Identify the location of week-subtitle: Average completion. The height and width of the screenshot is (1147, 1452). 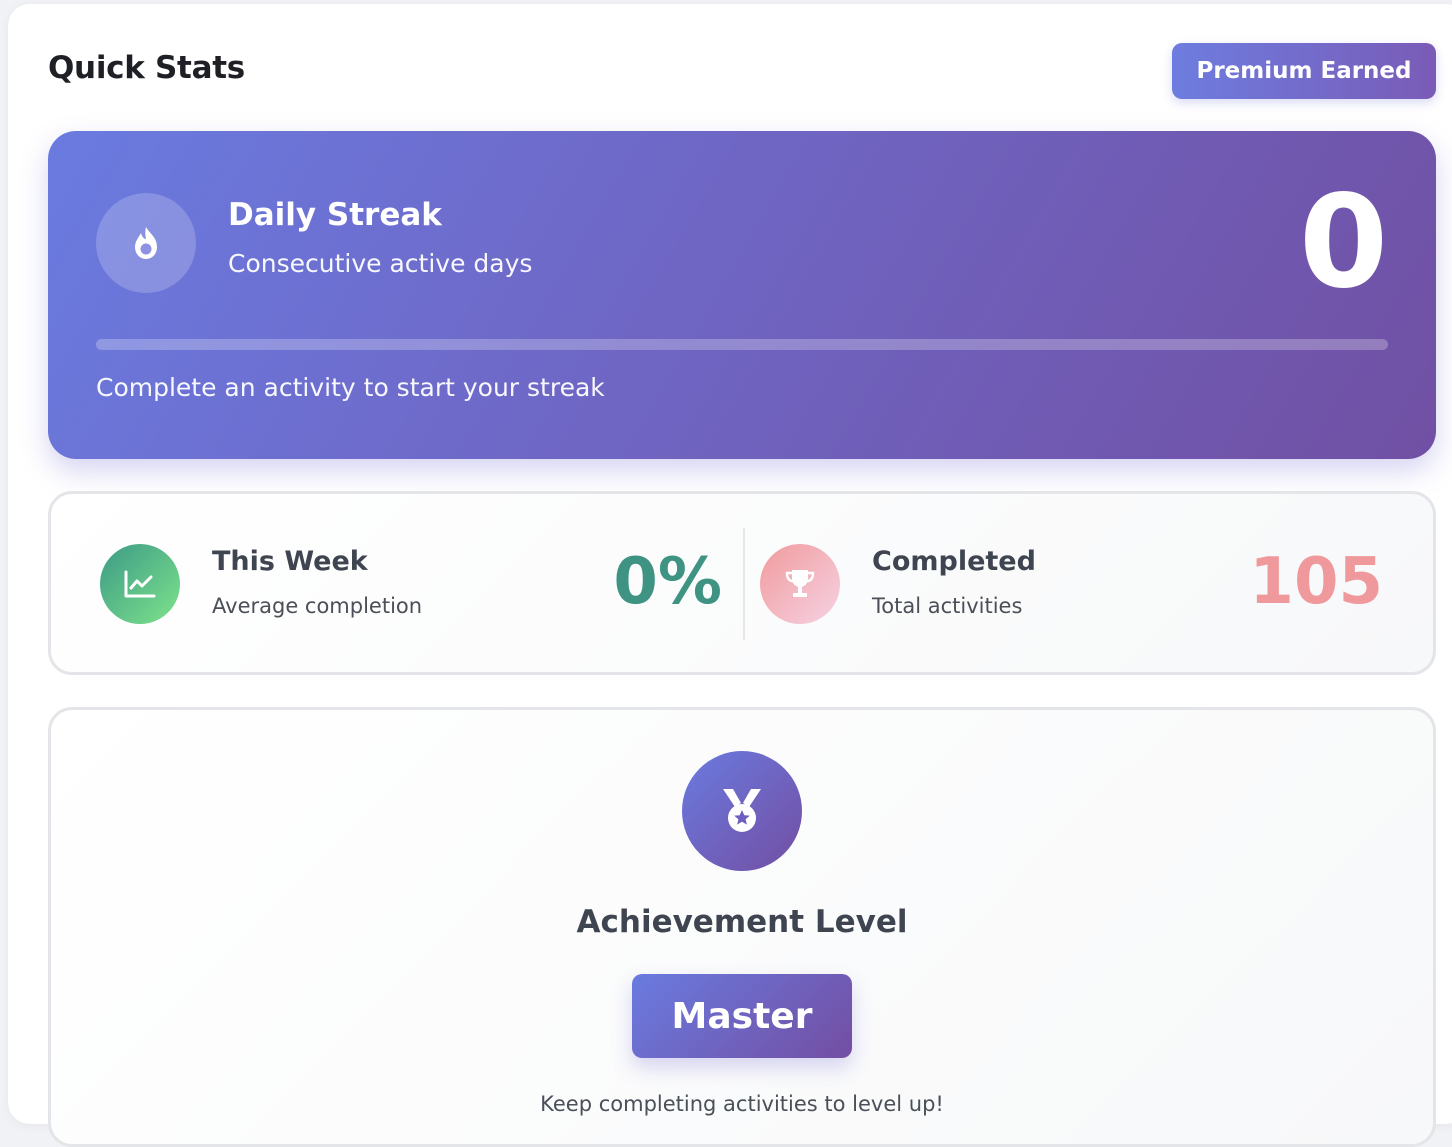
(317, 606).